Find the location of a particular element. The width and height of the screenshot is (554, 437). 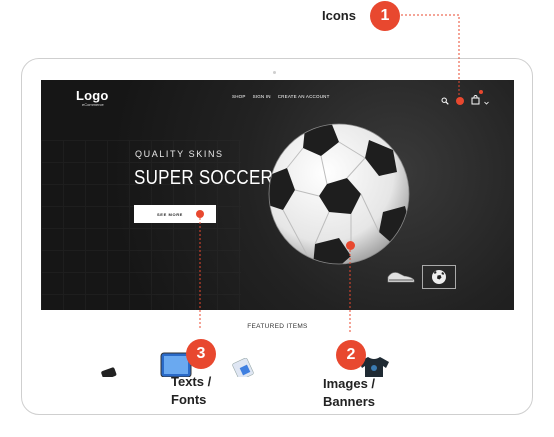

callout-1-marker: 1 is located at coordinates (385, 16).